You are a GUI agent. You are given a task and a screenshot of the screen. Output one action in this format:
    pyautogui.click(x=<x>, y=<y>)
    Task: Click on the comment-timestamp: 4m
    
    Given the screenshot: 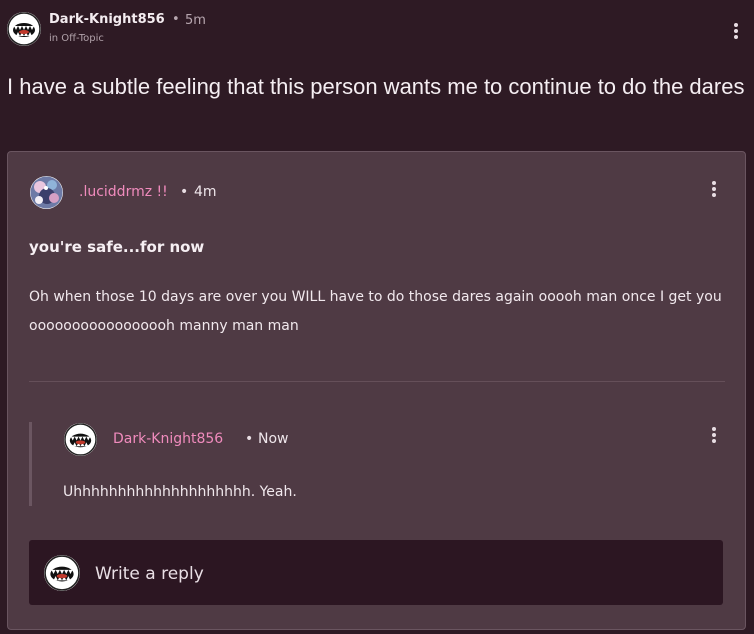 What is the action you would take?
    pyautogui.click(x=205, y=192)
    